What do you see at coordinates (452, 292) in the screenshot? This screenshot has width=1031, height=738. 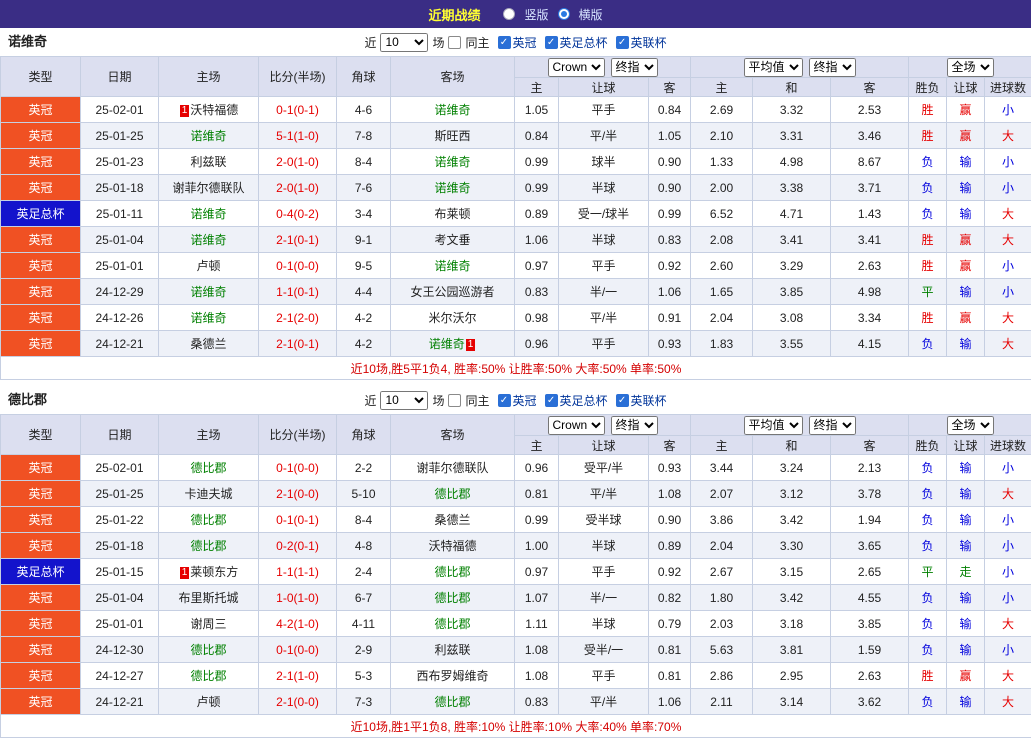 I see `team-link: 女王公园巡游者` at bounding box center [452, 292].